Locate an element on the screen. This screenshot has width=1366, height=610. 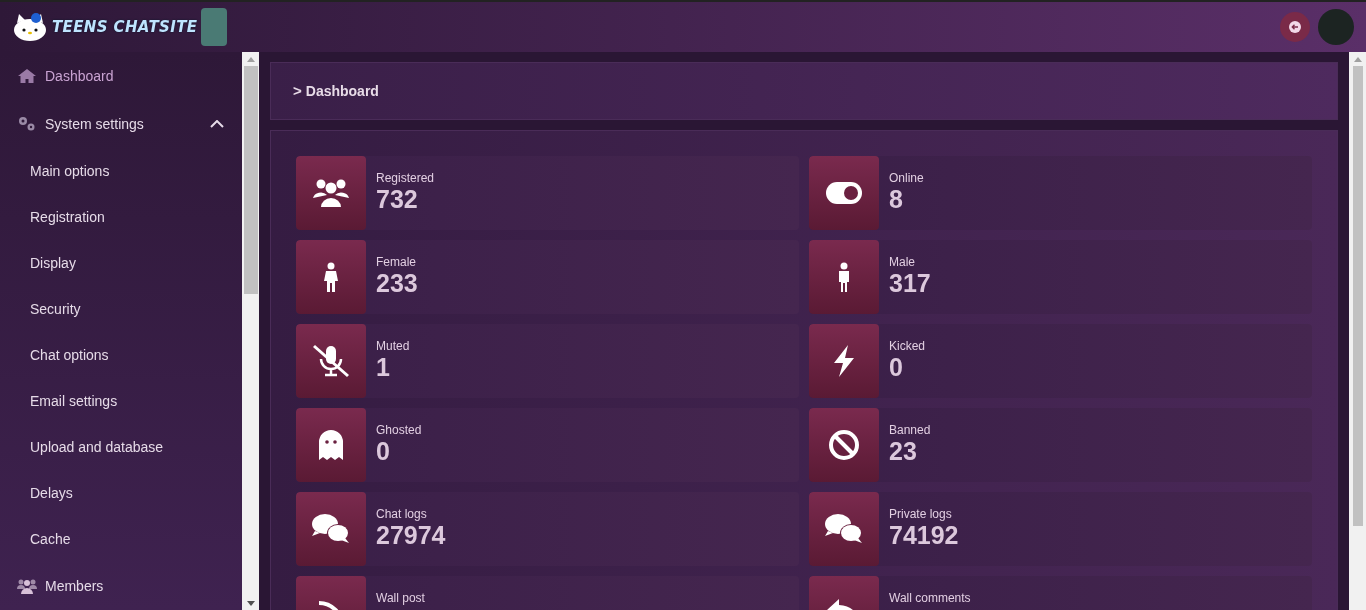
sidebar-subitem: Cache is located at coordinates (121, 539).